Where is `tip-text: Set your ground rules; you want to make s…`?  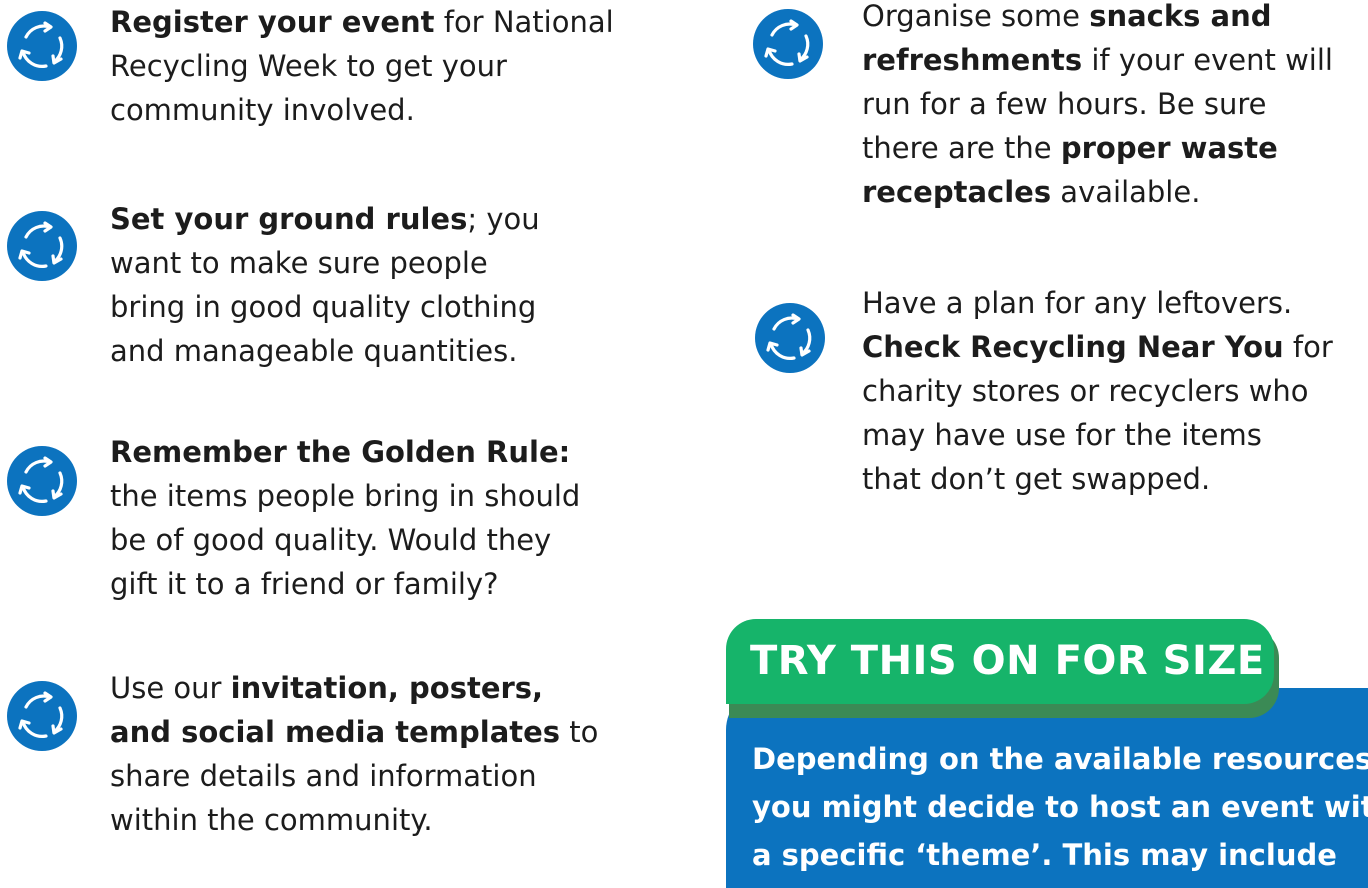
tip-text: Set your ground rules; you want to make s… is located at coordinates (325, 285).